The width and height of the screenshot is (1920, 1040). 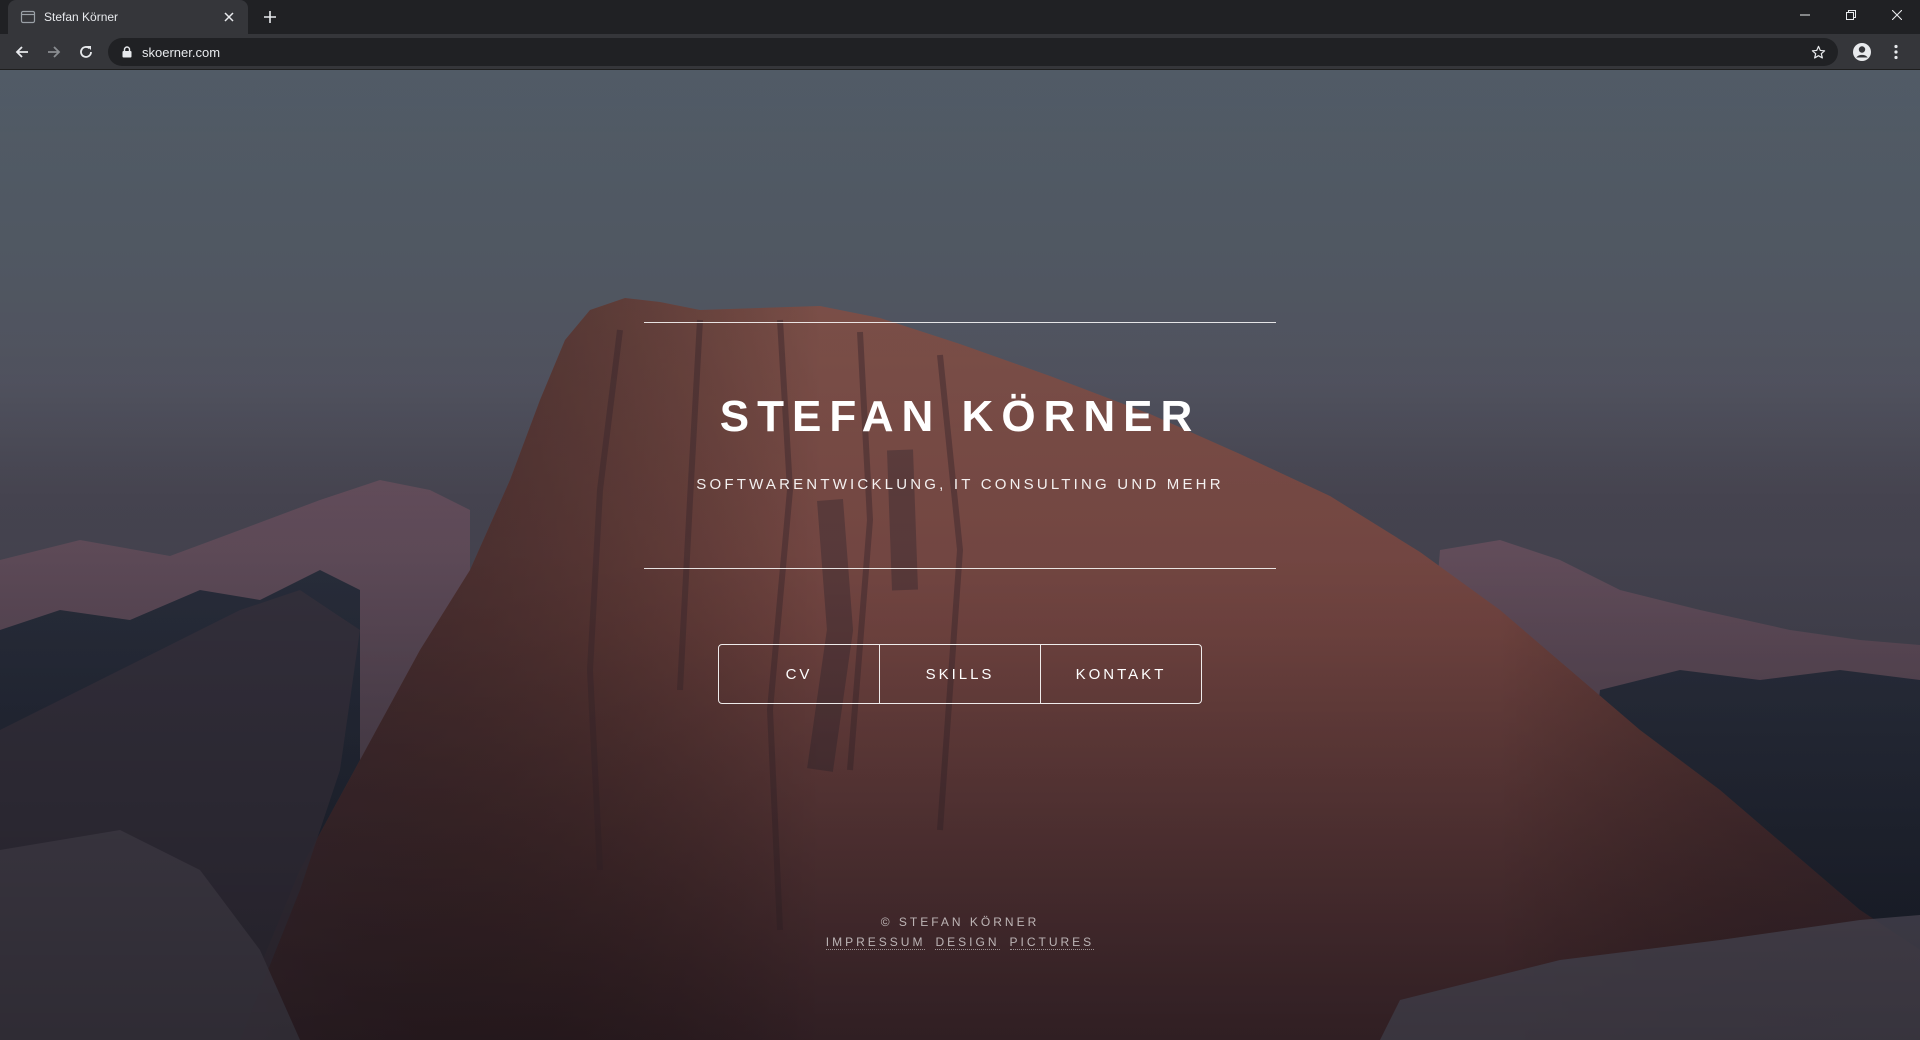 I want to click on copyright-text: © STEFAN KÖRNER, so click(x=960, y=922).